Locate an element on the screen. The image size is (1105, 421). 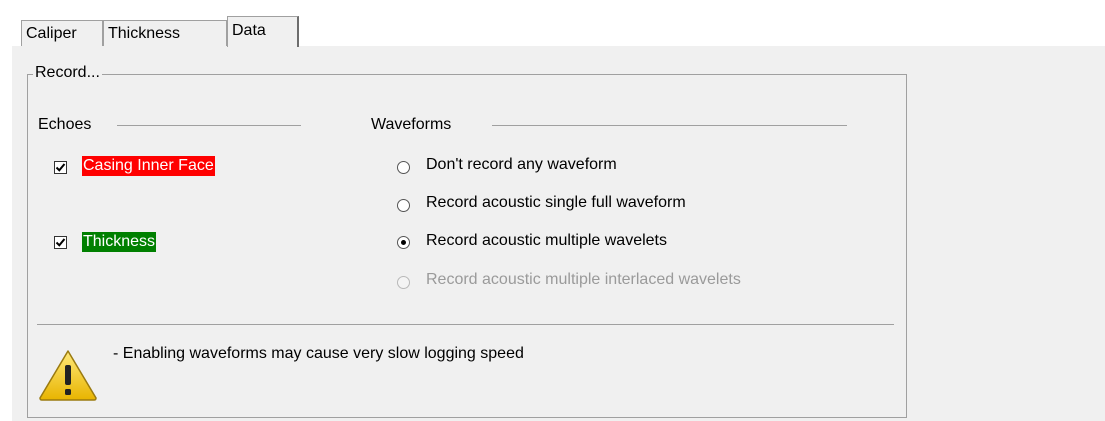
echoes-separator is located at coordinates (209, 125).